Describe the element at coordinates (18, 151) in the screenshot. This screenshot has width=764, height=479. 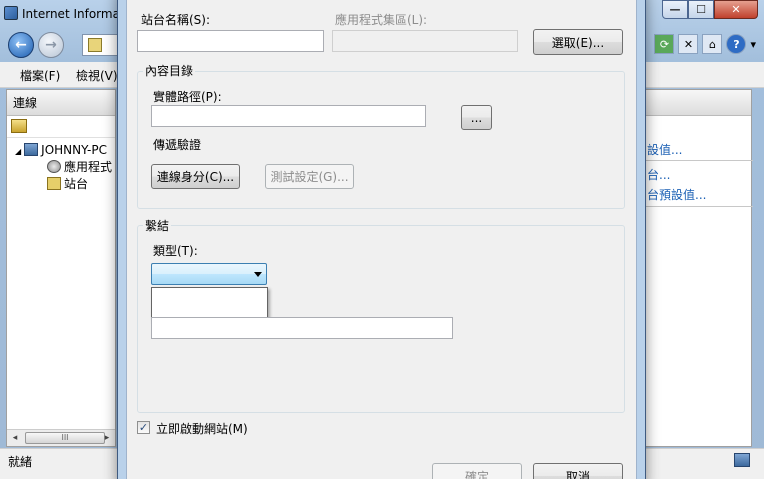
I see `tree-expander-icon: ◢` at that location.